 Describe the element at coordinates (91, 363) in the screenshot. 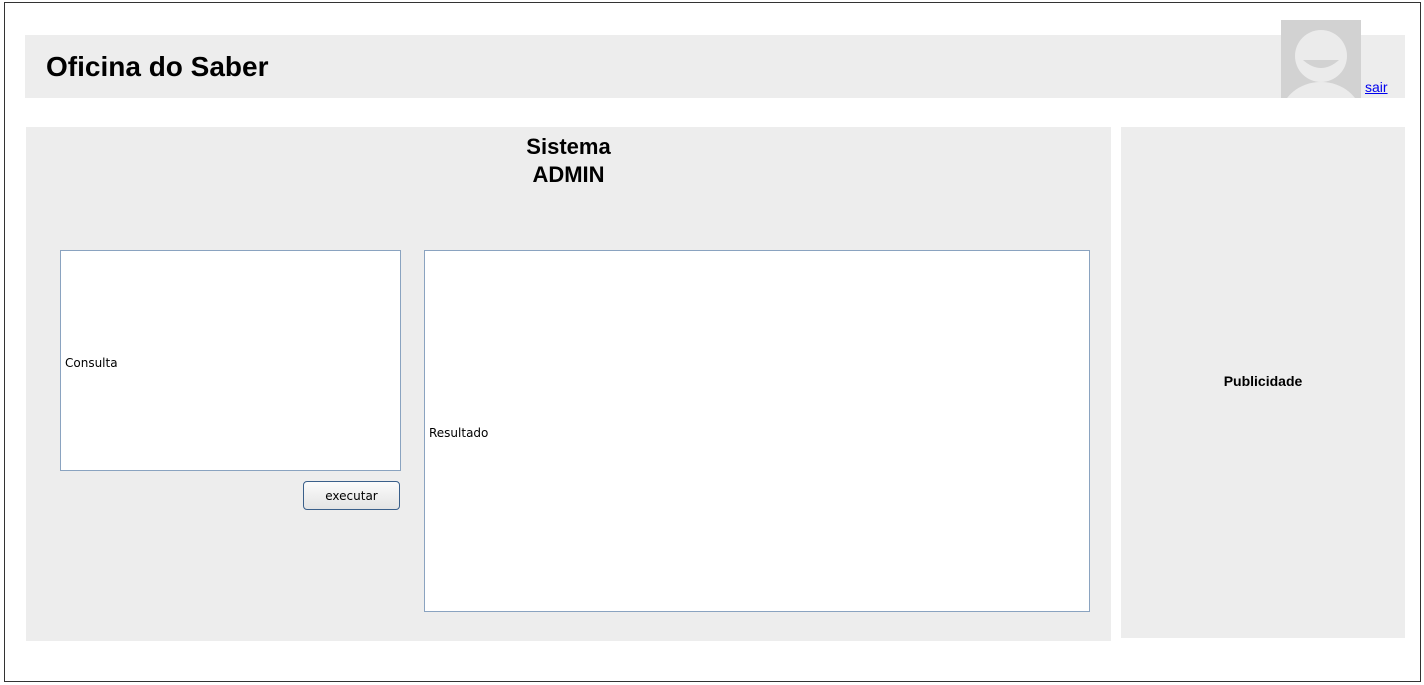

I see `query-label: Consulta` at that location.